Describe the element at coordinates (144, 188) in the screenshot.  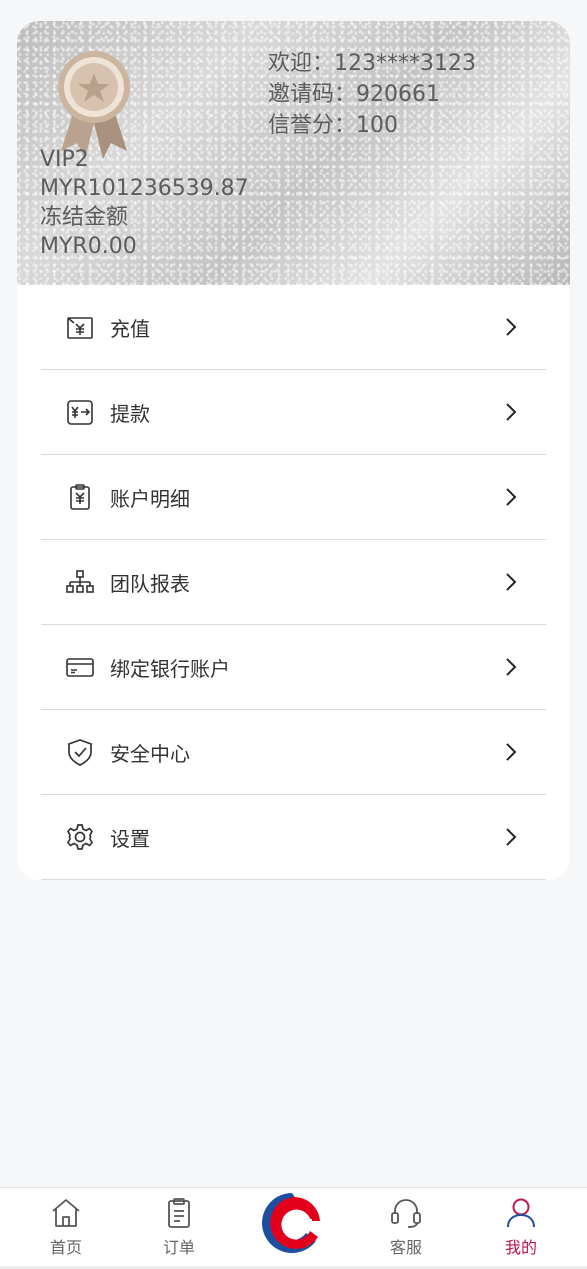
I see `balance-amount: MYR101236539.87` at that location.